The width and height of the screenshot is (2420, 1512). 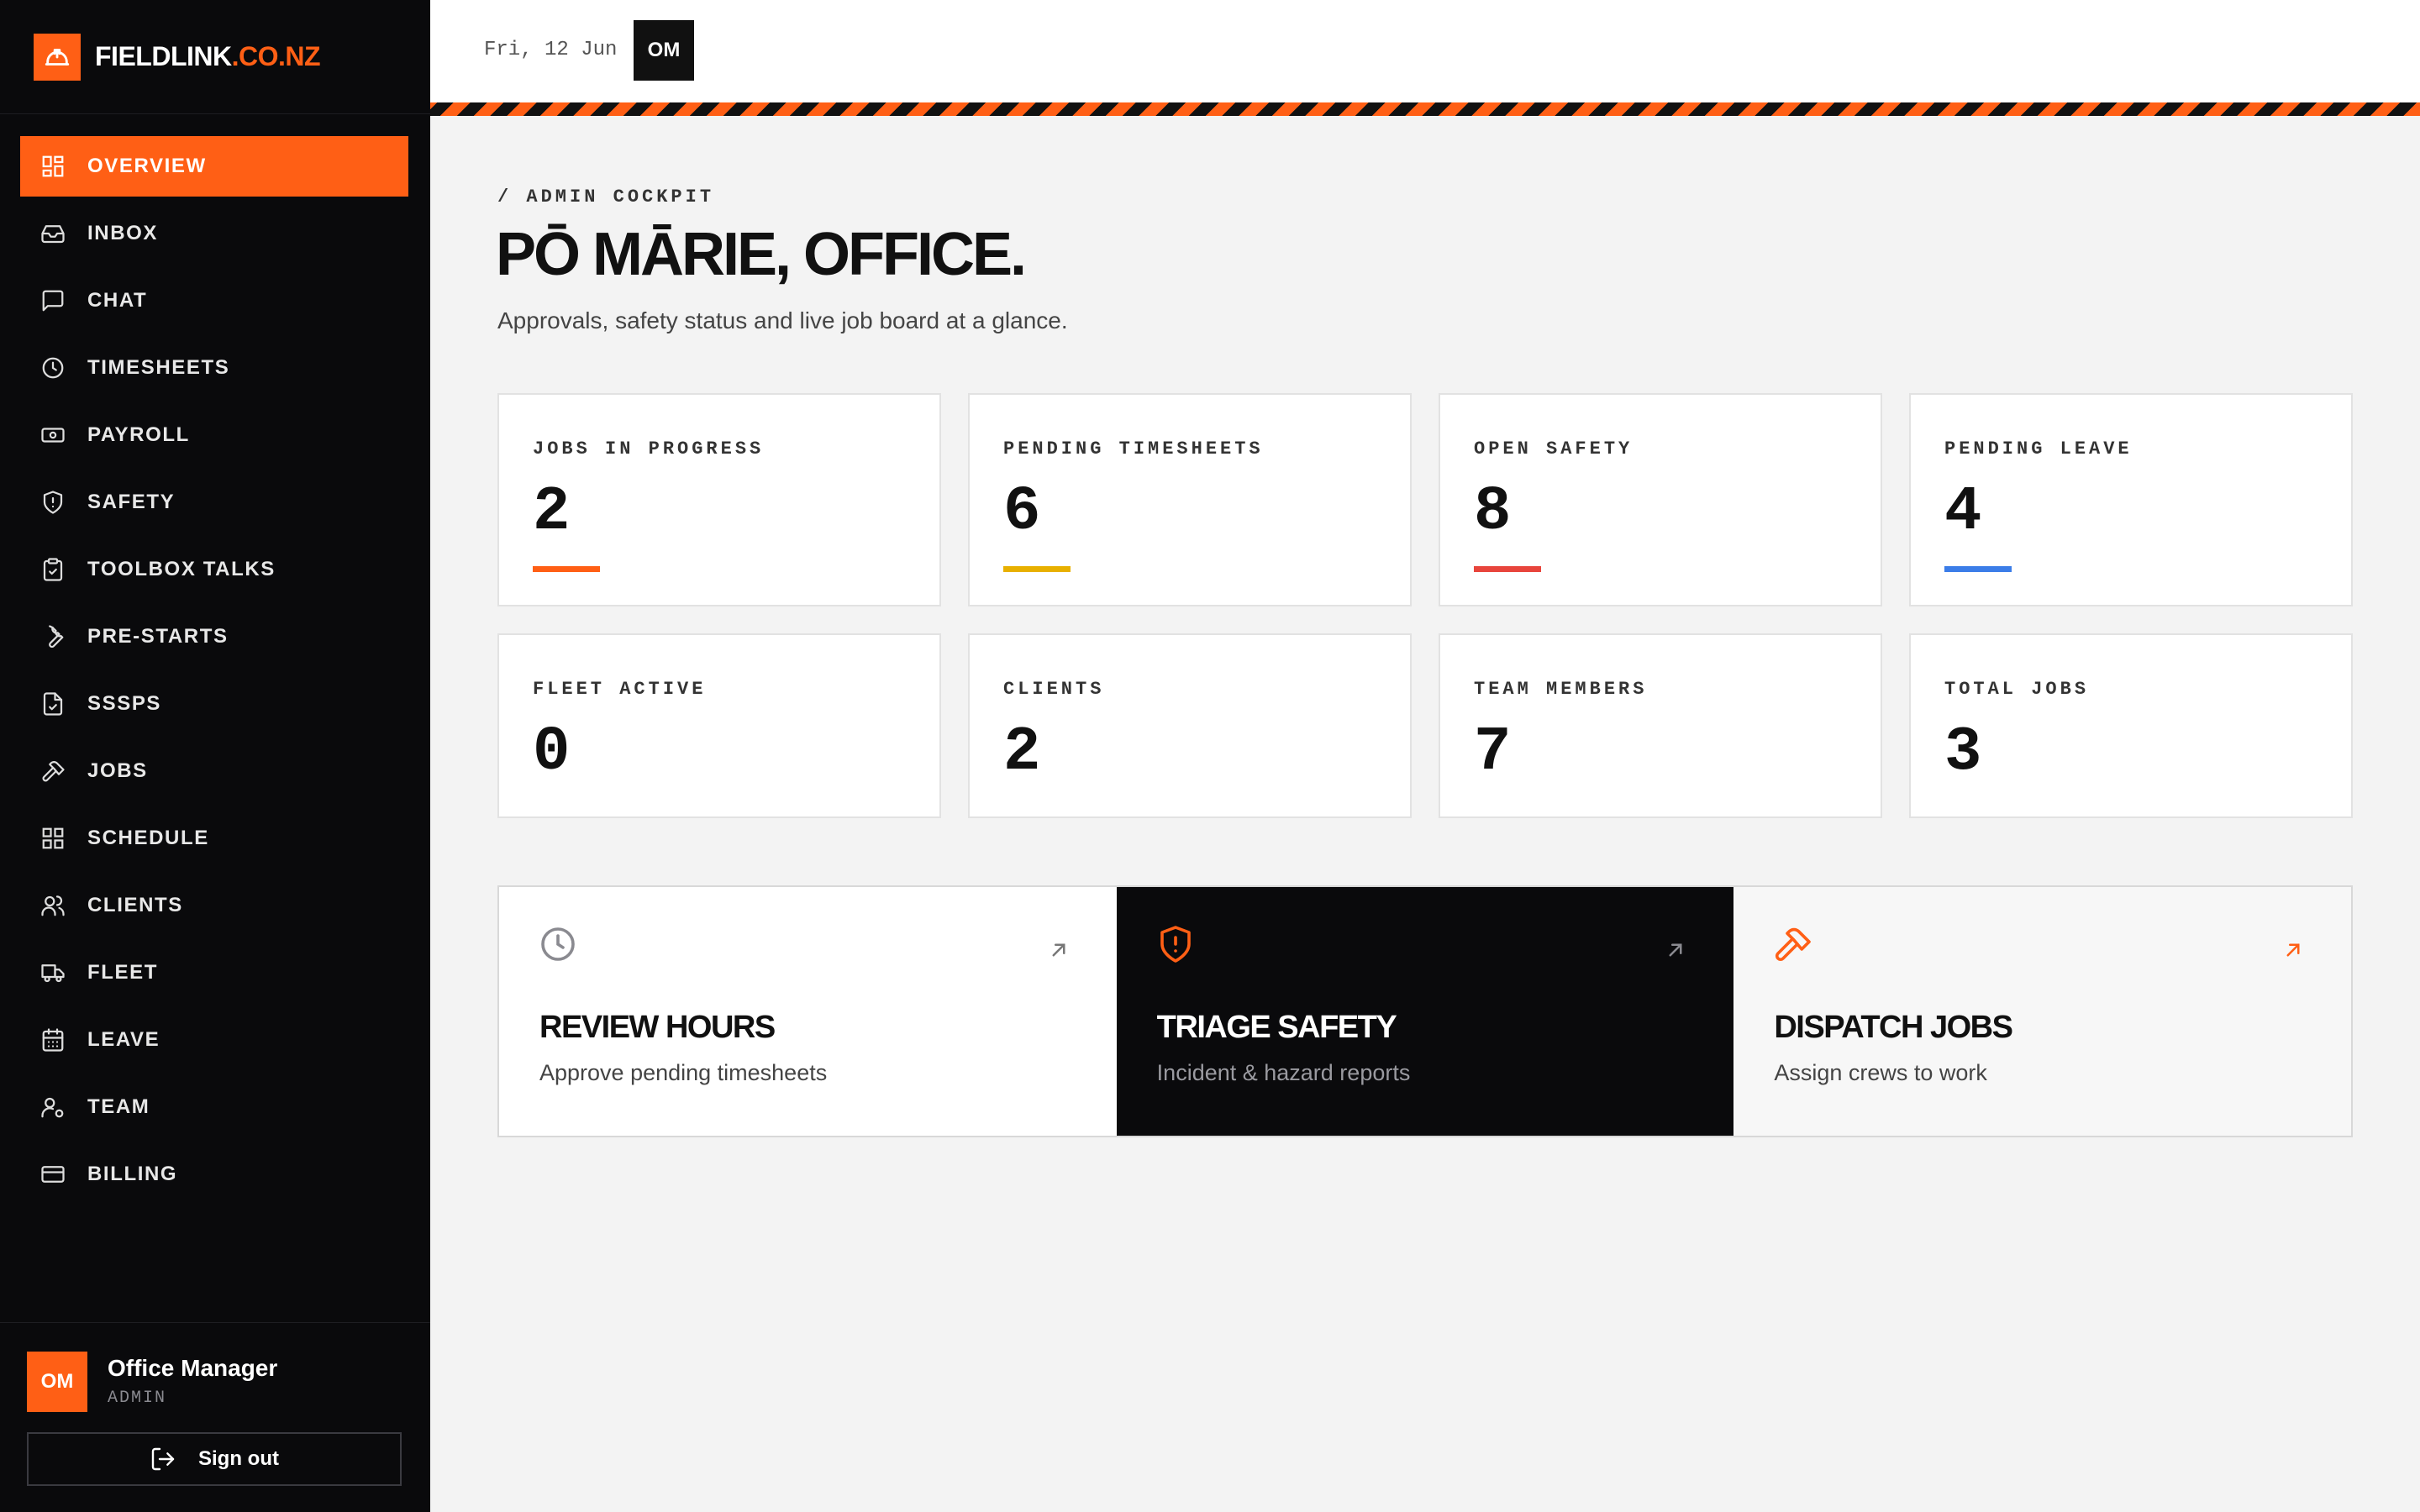 I want to click on sidebar-item-safety: SAFETY, so click(x=214, y=502).